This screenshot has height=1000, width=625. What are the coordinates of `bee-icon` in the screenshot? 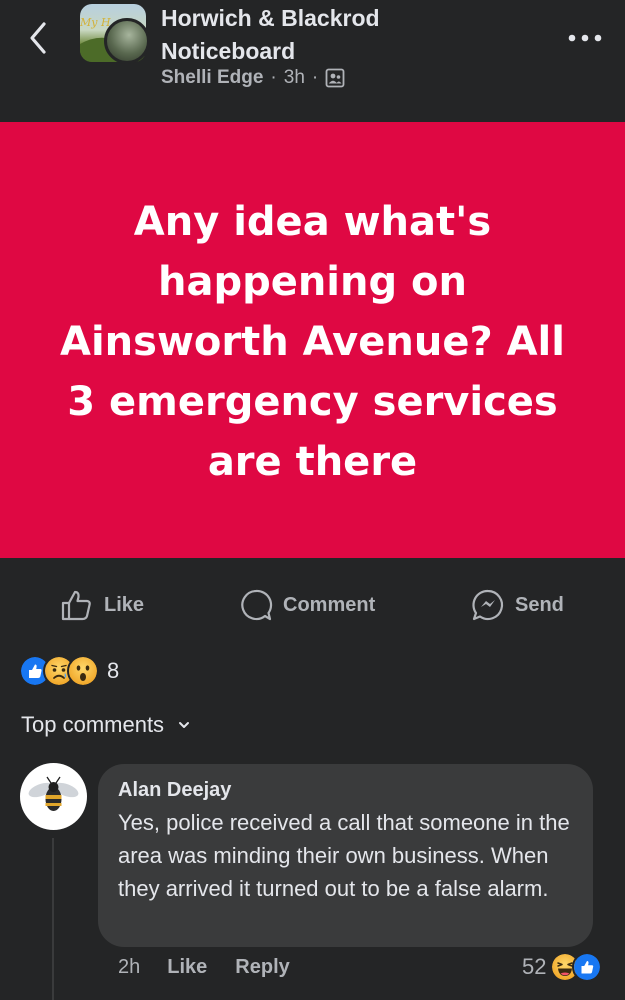 It's located at (53, 793).